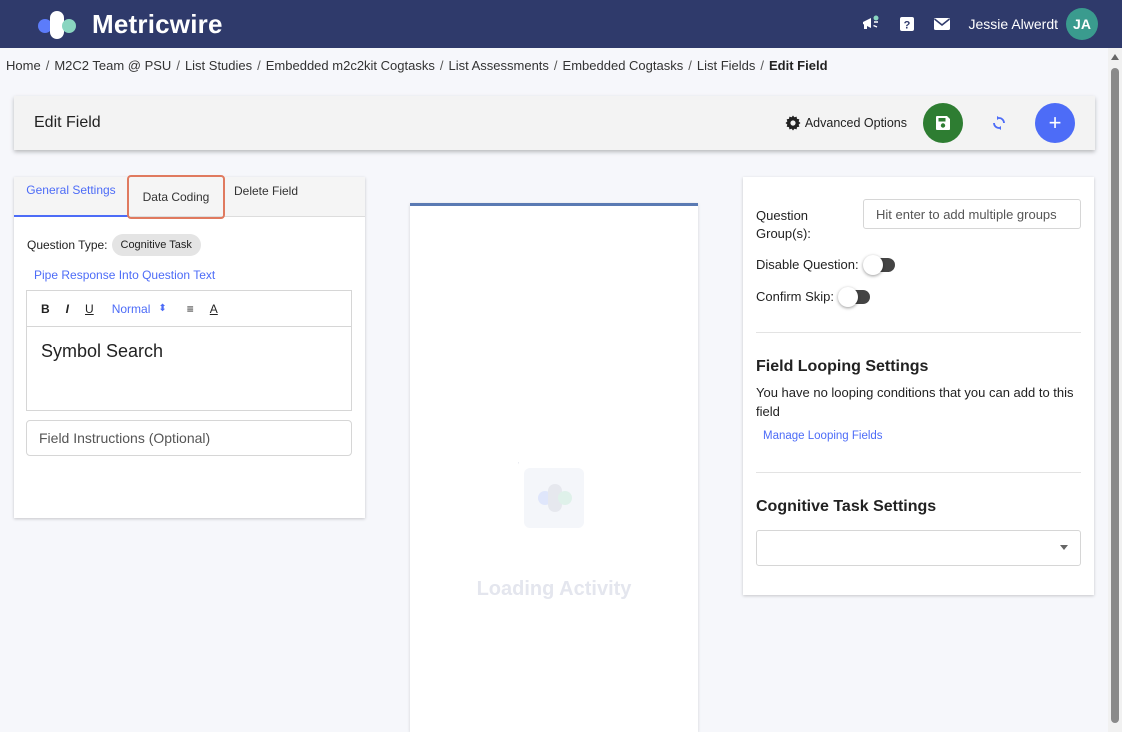  I want to click on breadcrumb-study: Embedded m2c2kit Cogtasks, so click(350, 65).